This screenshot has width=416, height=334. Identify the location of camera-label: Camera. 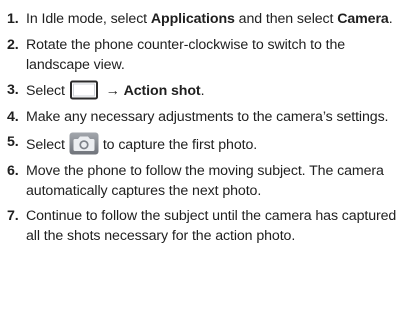
(363, 19).